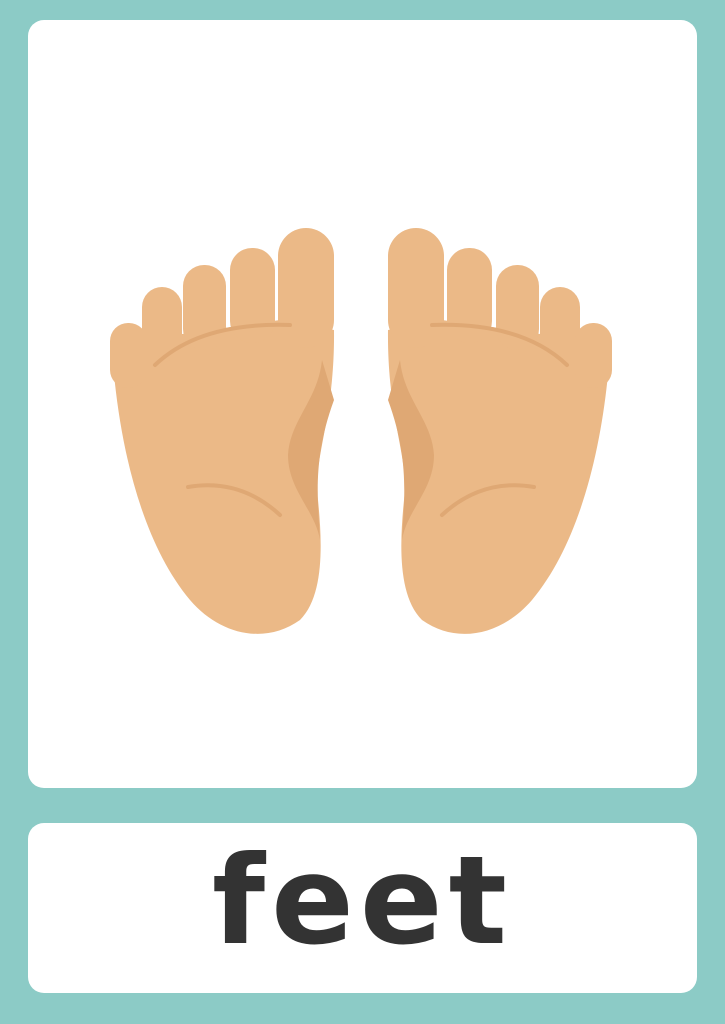 This screenshot has height=1024, width=725. What do you see at coordinates (499, 431) in the screenshot?
I see `right-foot-icon` at bounding box center [499, 431].